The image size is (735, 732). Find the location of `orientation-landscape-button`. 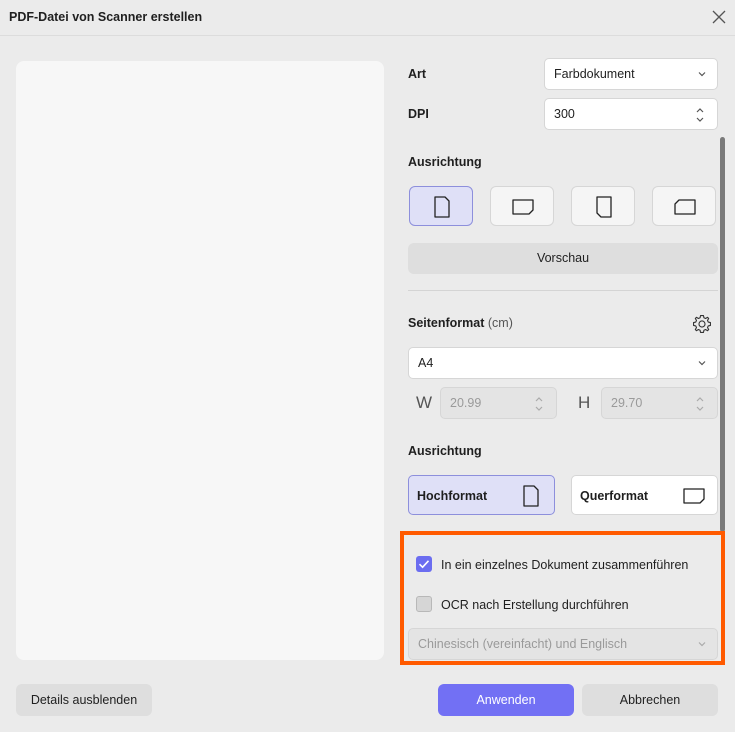

orientation-landscape-button is located at coordinates (522, 206).